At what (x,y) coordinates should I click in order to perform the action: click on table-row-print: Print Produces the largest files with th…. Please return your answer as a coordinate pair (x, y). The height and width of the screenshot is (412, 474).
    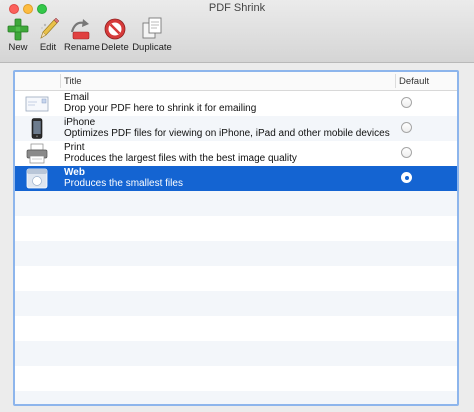
    Looking at the image, I should click on (236, 153).